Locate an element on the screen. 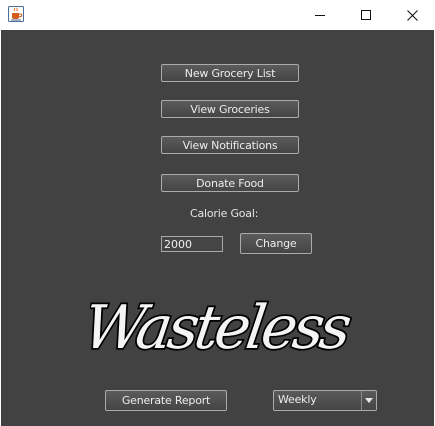 This screenshot has width=435, height=426. view-notifications-button: View Notifications is located at coordinates (230, 145).